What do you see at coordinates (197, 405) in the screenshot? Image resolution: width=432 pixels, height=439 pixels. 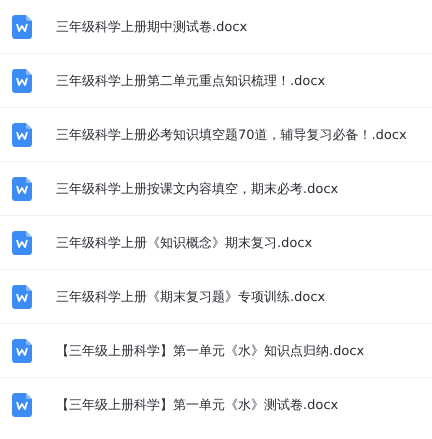 I see `file-name: 【三年级上册科学】第一单元《水》测试卷.docx` at bounding box center [197, 405].